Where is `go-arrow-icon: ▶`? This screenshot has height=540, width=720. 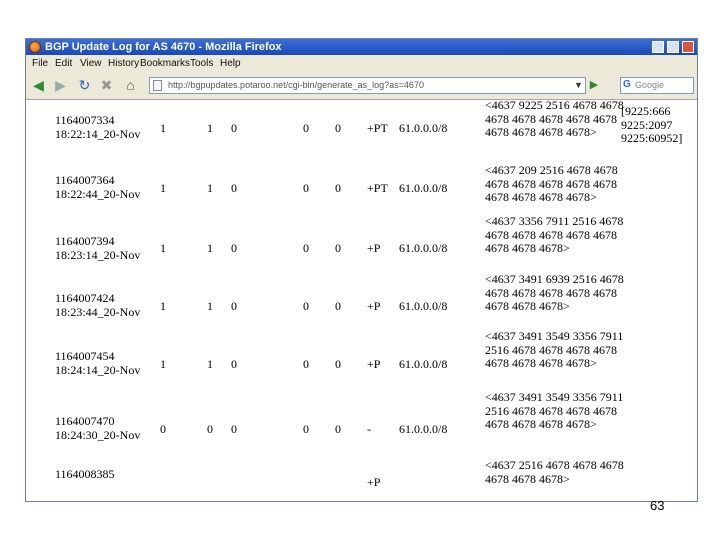 go-arrow-icon: ▶ is located at coordinates (594, 85).